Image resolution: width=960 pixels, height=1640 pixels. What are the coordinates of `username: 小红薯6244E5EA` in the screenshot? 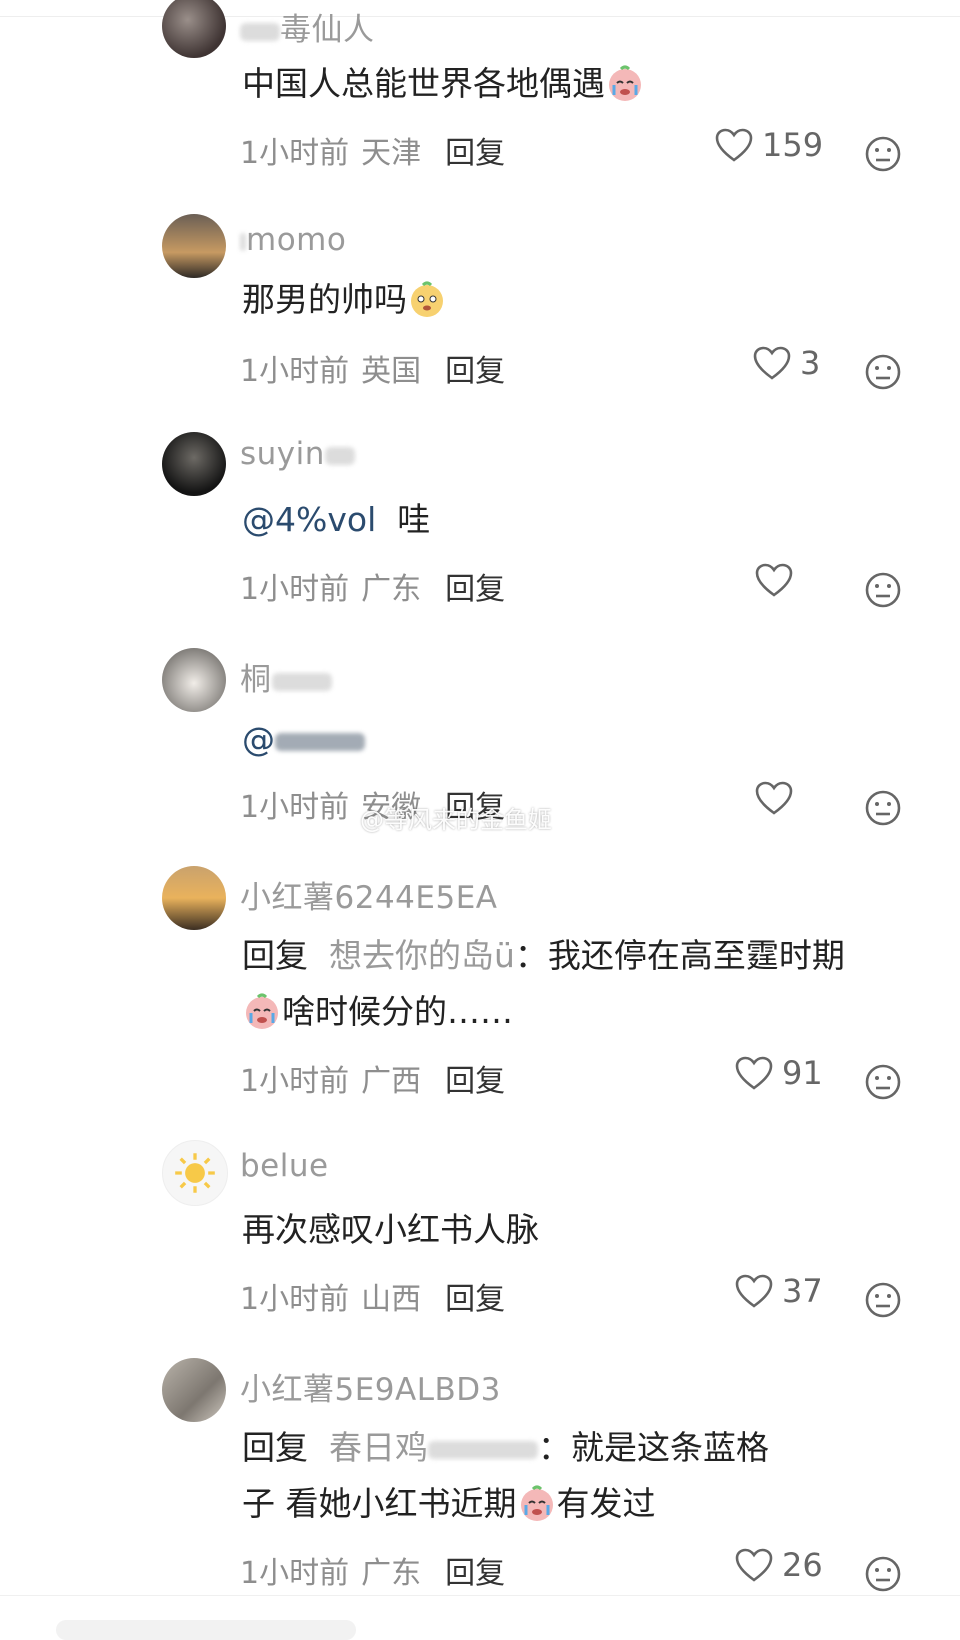 It's located at (369, 894).